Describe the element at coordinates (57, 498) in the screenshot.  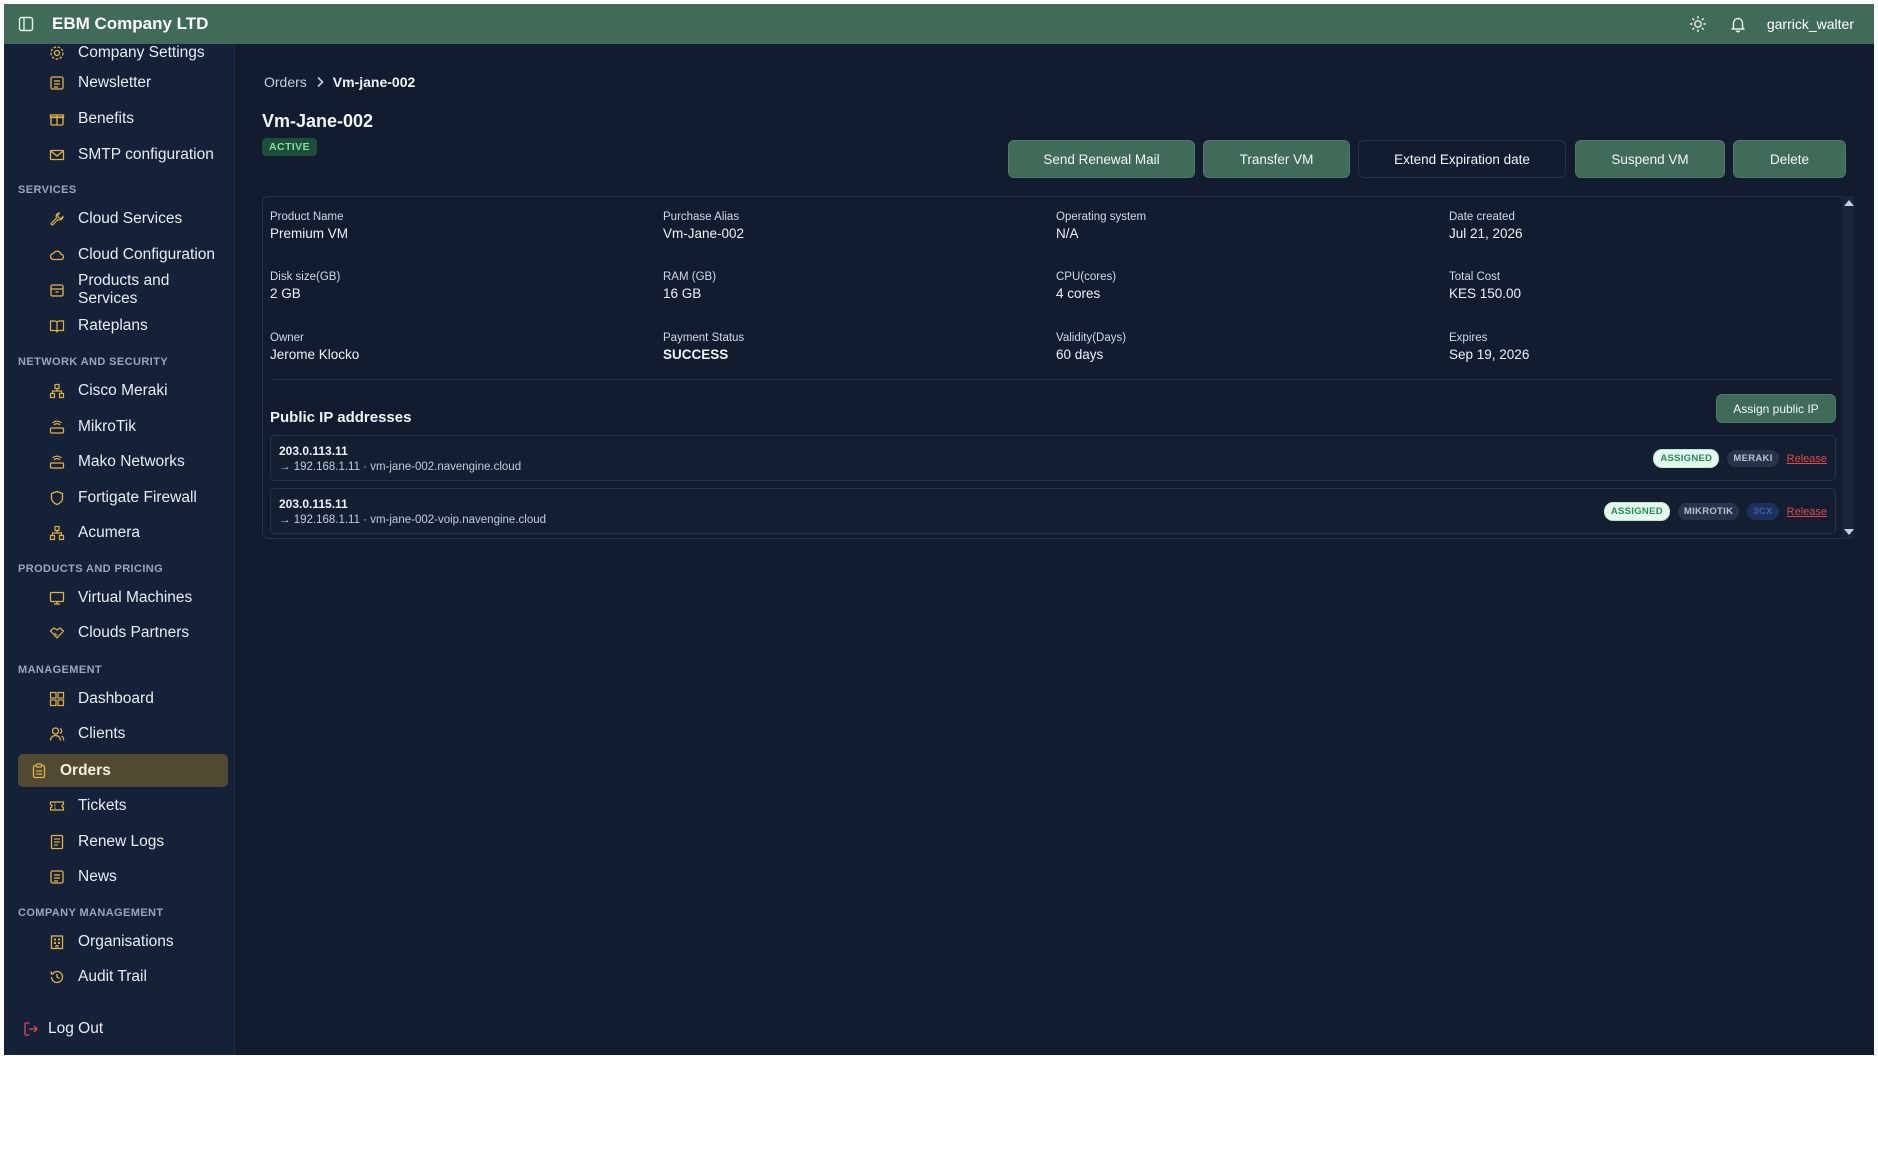
I see `shield-icon` at that location.